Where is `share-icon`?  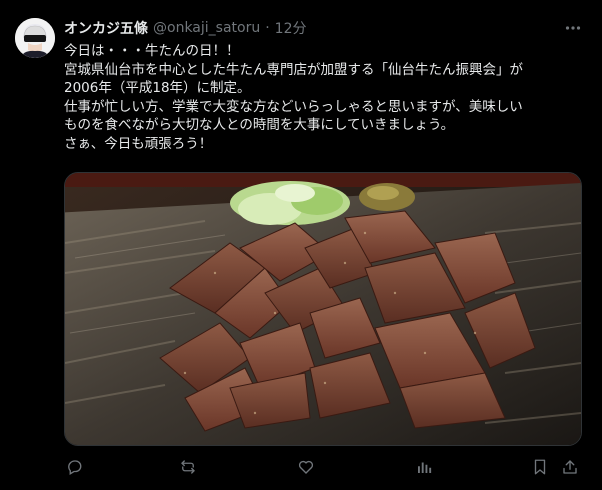 share-icon is located at coordinates (570, 467).